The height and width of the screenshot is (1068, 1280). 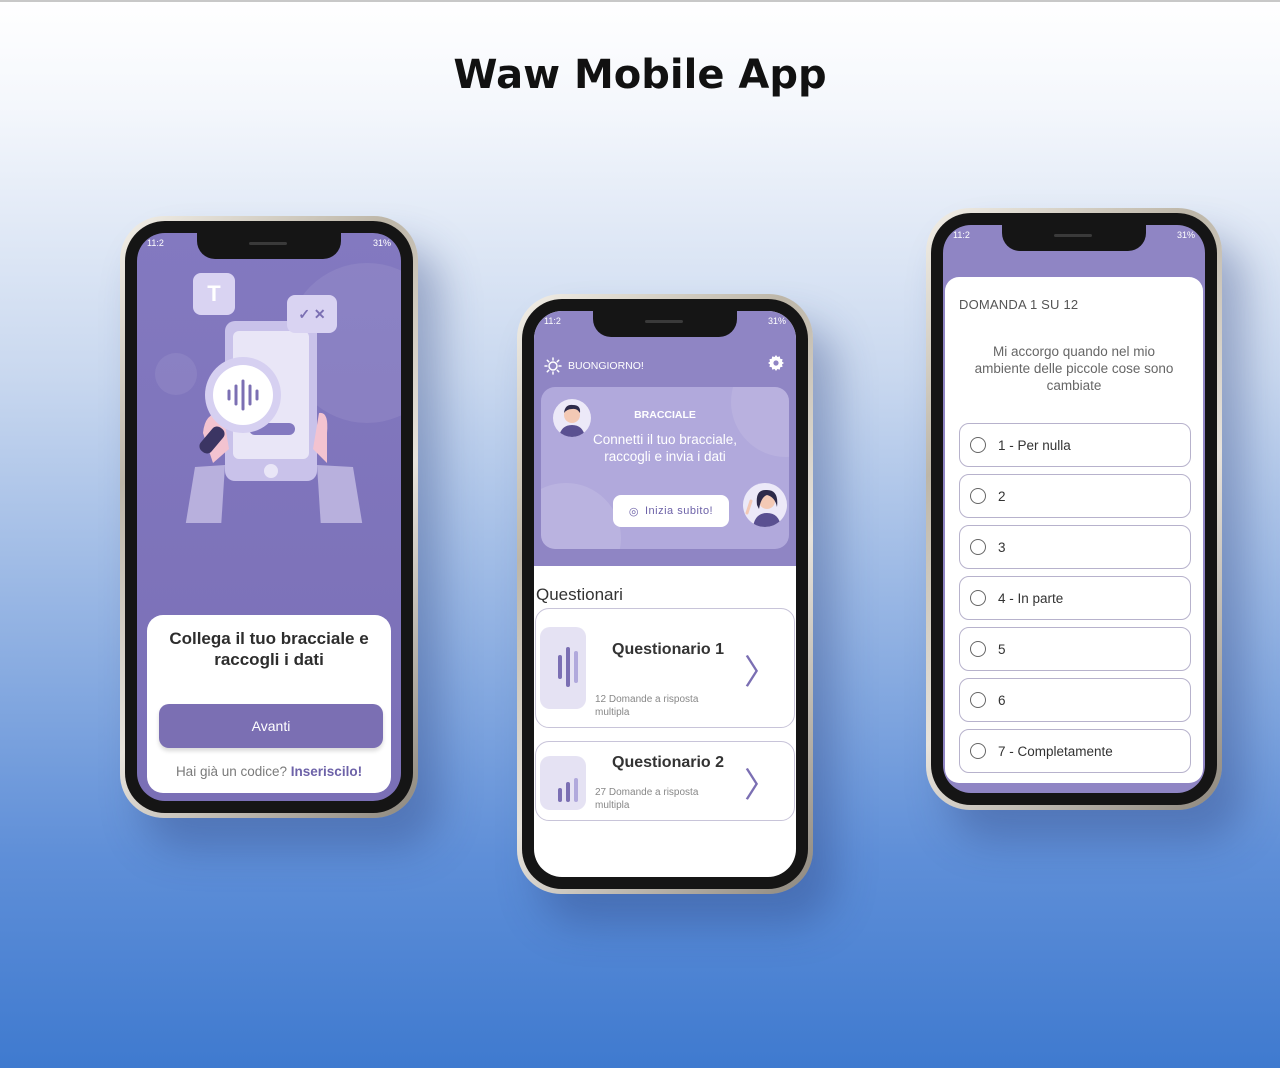 I want to click on start-now-label: Inizia subito!, so click(x=679, y=511).